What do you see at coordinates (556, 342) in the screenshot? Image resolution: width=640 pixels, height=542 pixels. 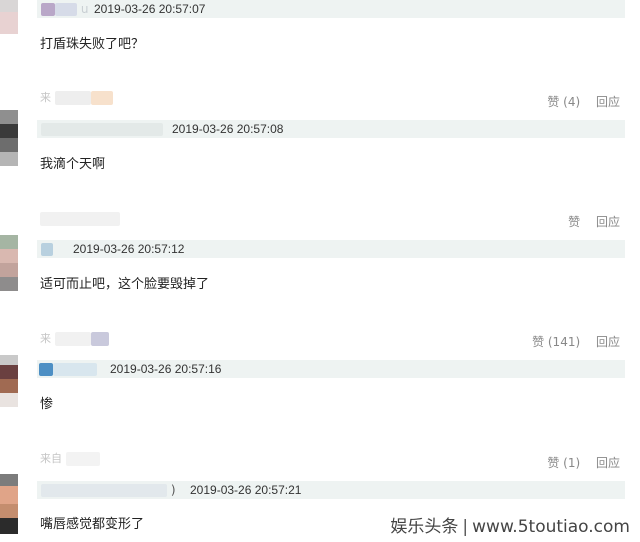 I see `like-button: 赞 (141)` at bounding box center [556, 342].